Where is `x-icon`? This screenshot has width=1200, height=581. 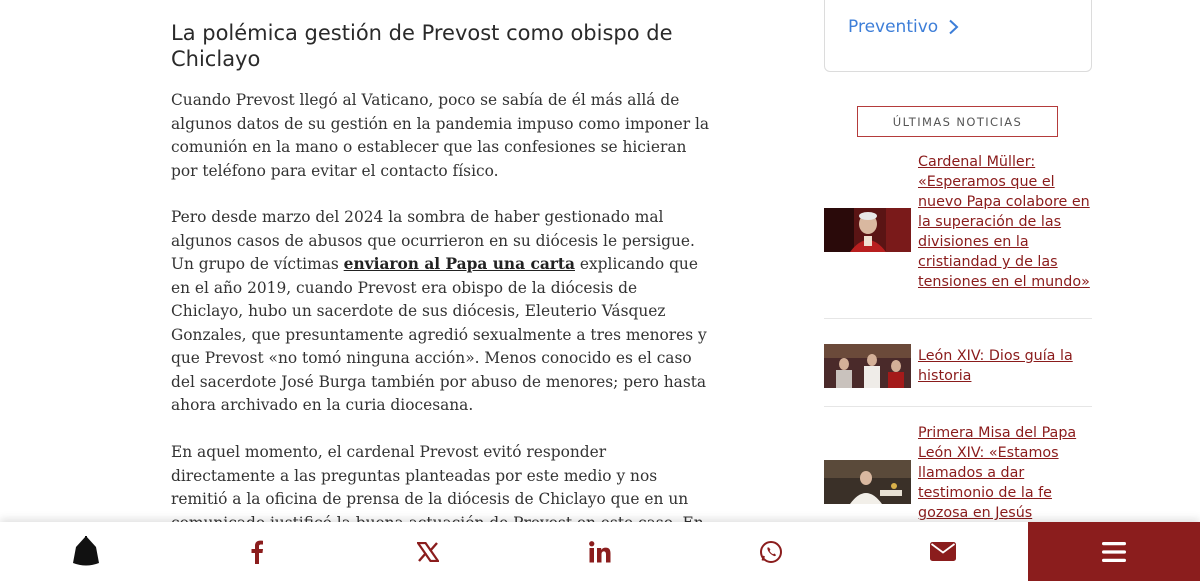 x-icon is located at coordinates (427, 551).